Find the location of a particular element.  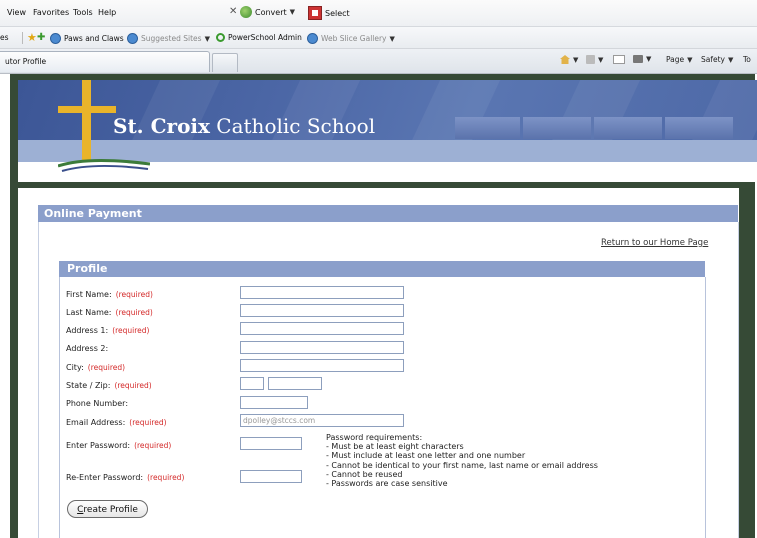

profile-title: Profile is located at coordinates (87, 268).